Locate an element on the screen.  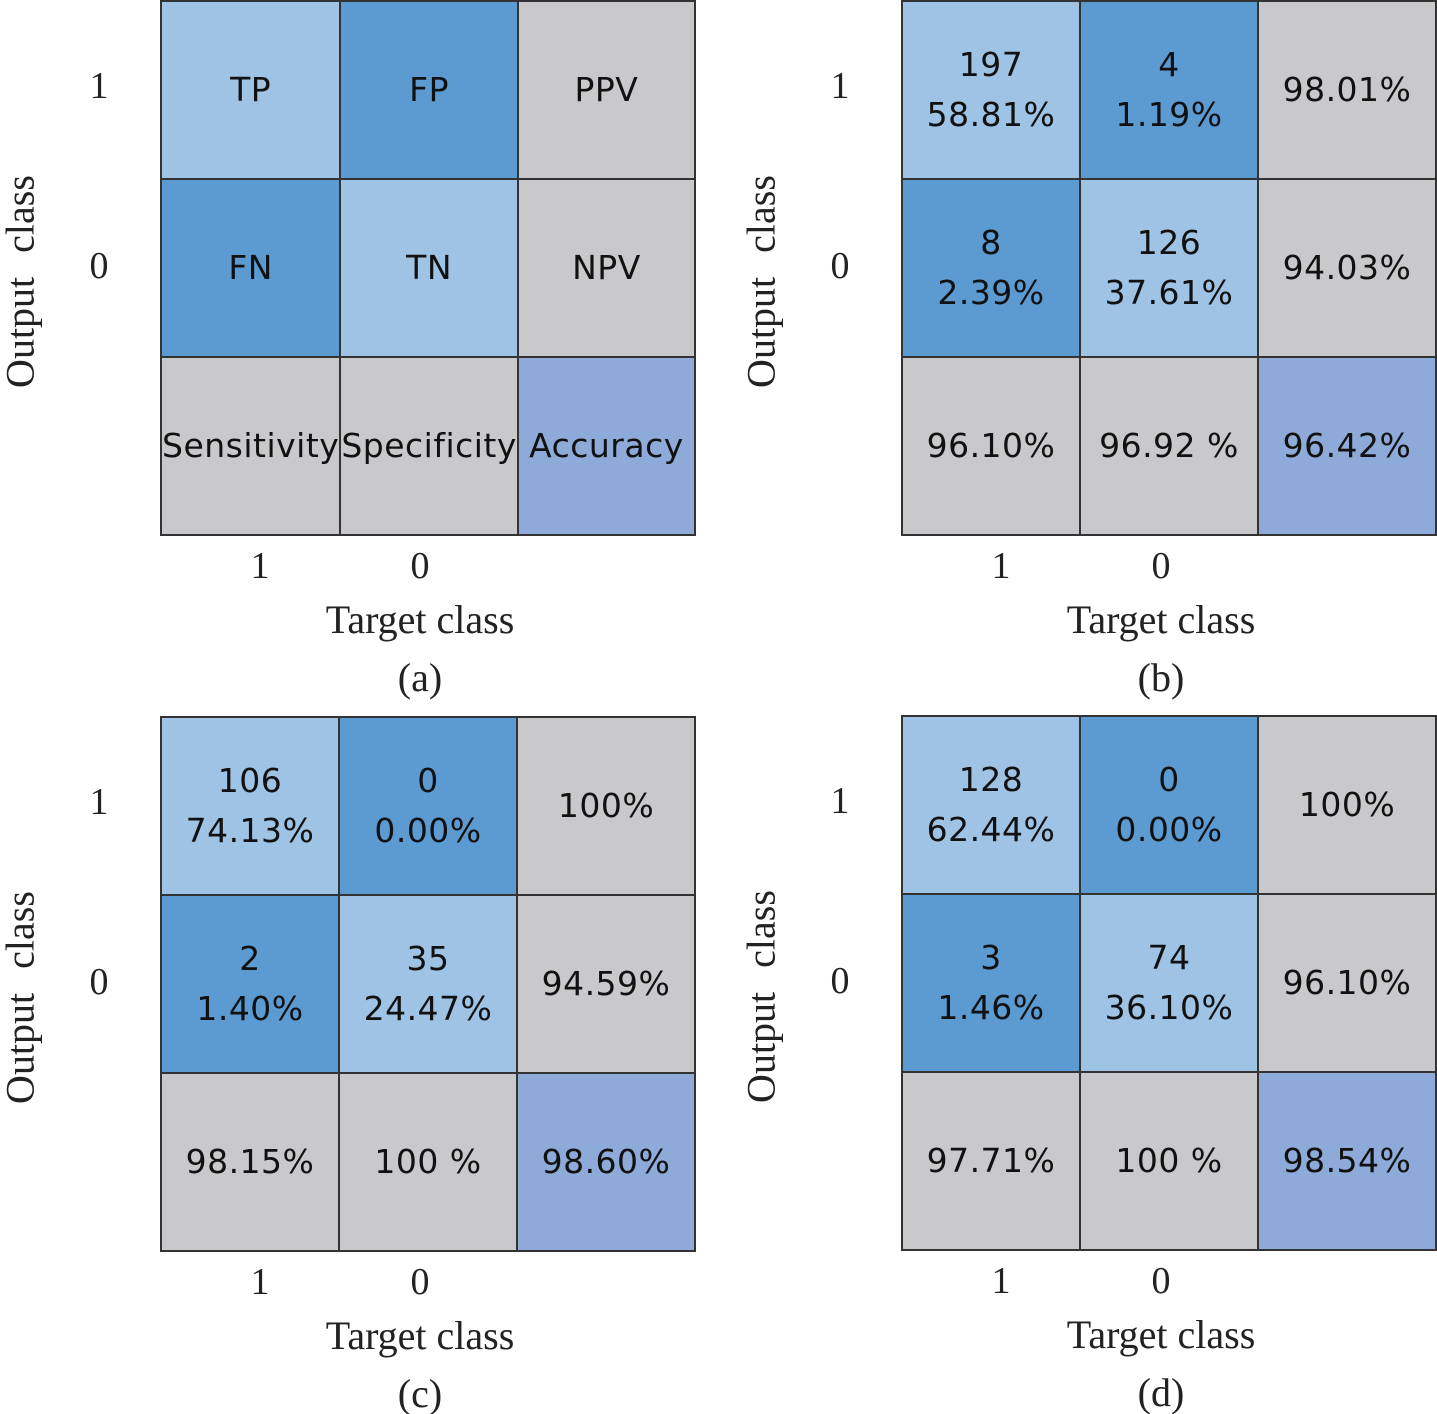
matrix-cell: Sensitivity is located at coordinates (251, 446).